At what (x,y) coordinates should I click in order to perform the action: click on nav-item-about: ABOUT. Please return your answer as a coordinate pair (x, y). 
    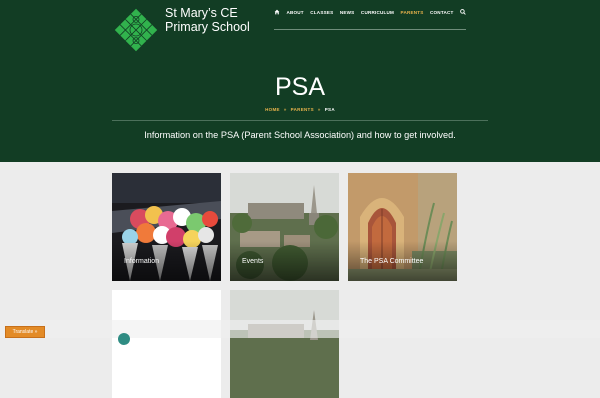
    Looking at the image, I should click on (294, 12).